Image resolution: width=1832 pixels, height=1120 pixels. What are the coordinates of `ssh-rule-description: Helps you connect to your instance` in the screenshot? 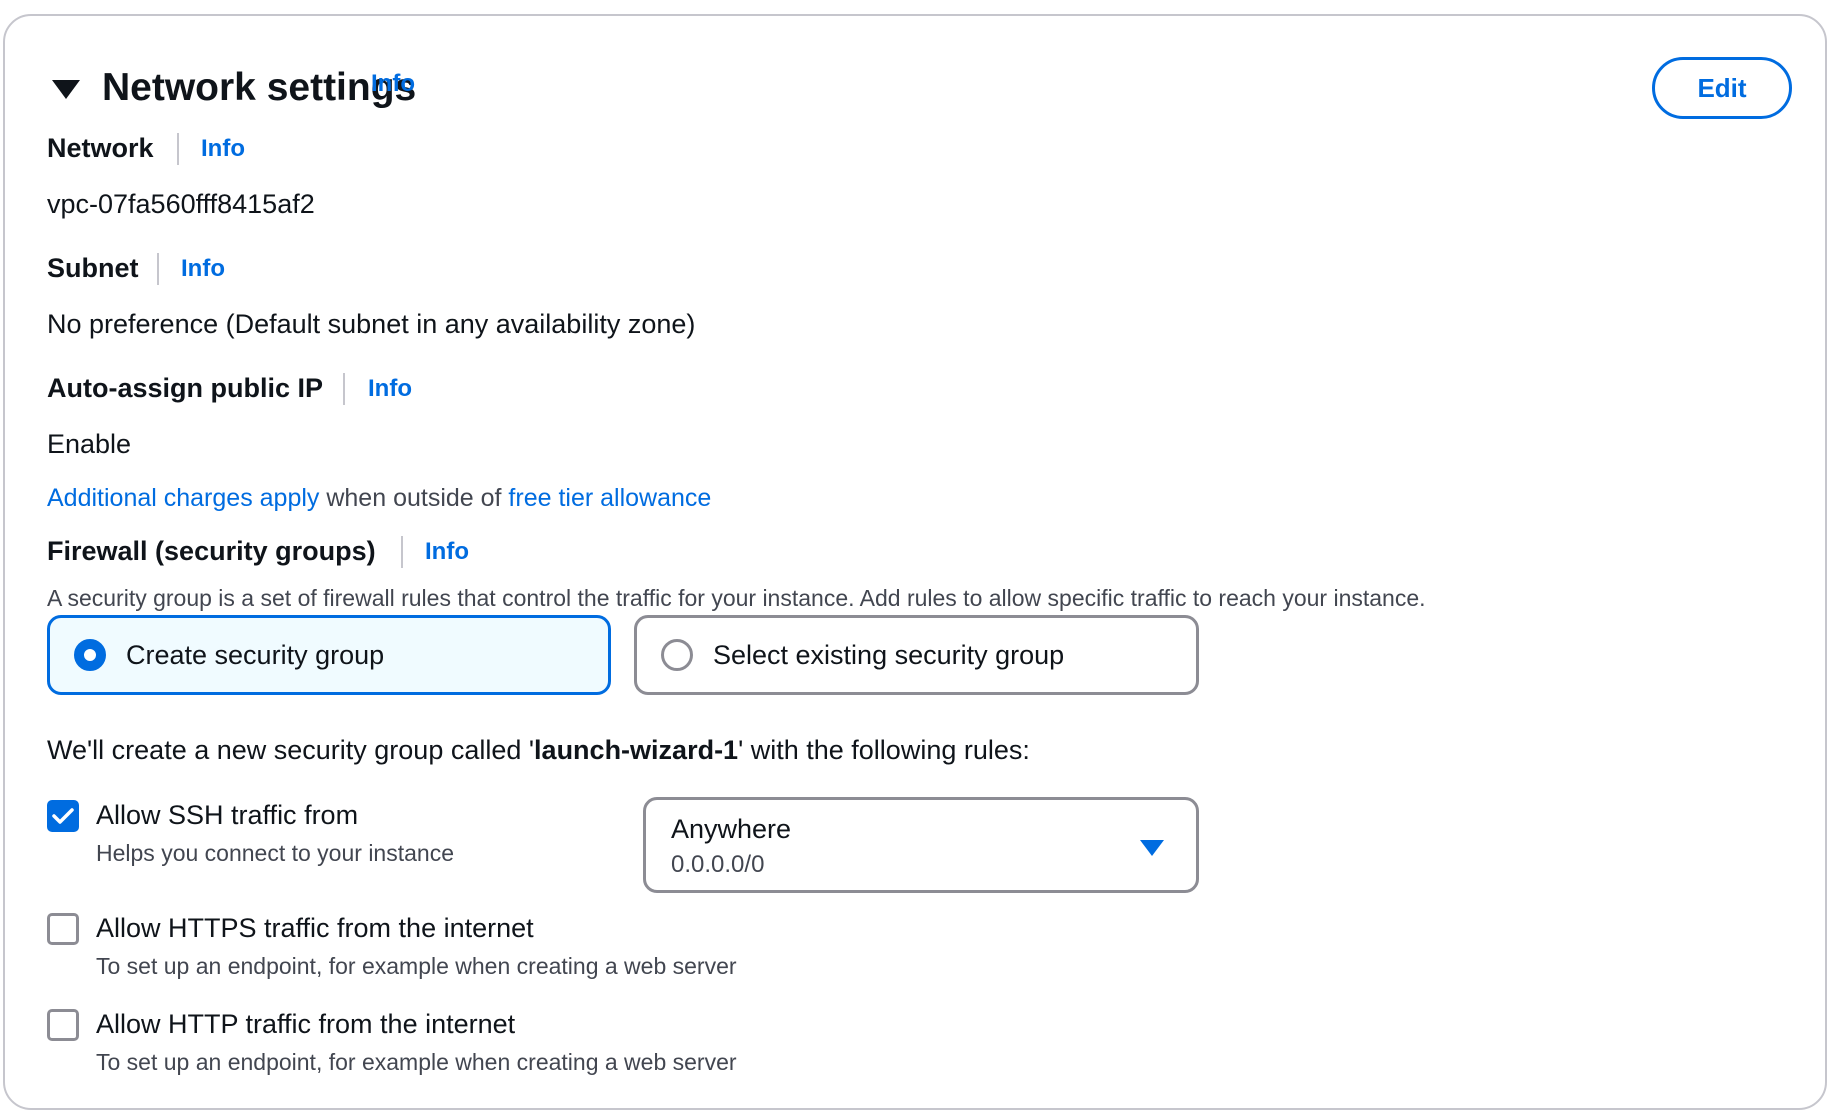 It's located at (275, 853).